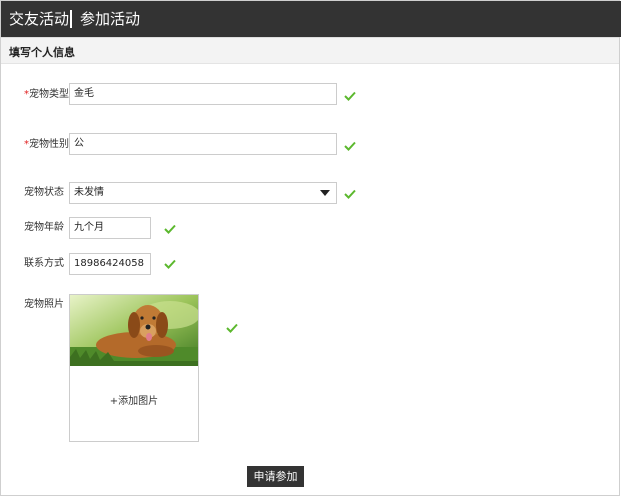  What do you see at coordinates (44, 227) in the screenshot?
I see `pet-age-label: 宠物年龄` at bounding box center [44, 227].